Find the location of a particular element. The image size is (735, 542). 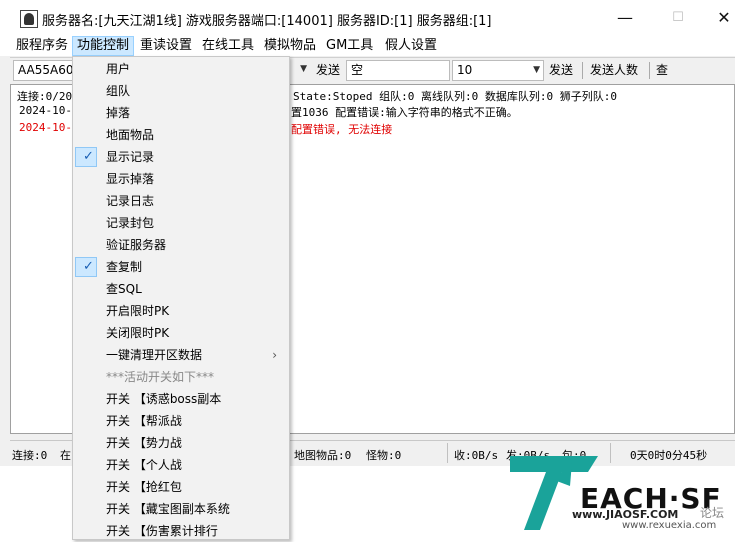

menu-item-label: 开启限时PK is located at coordinates (138, 311).